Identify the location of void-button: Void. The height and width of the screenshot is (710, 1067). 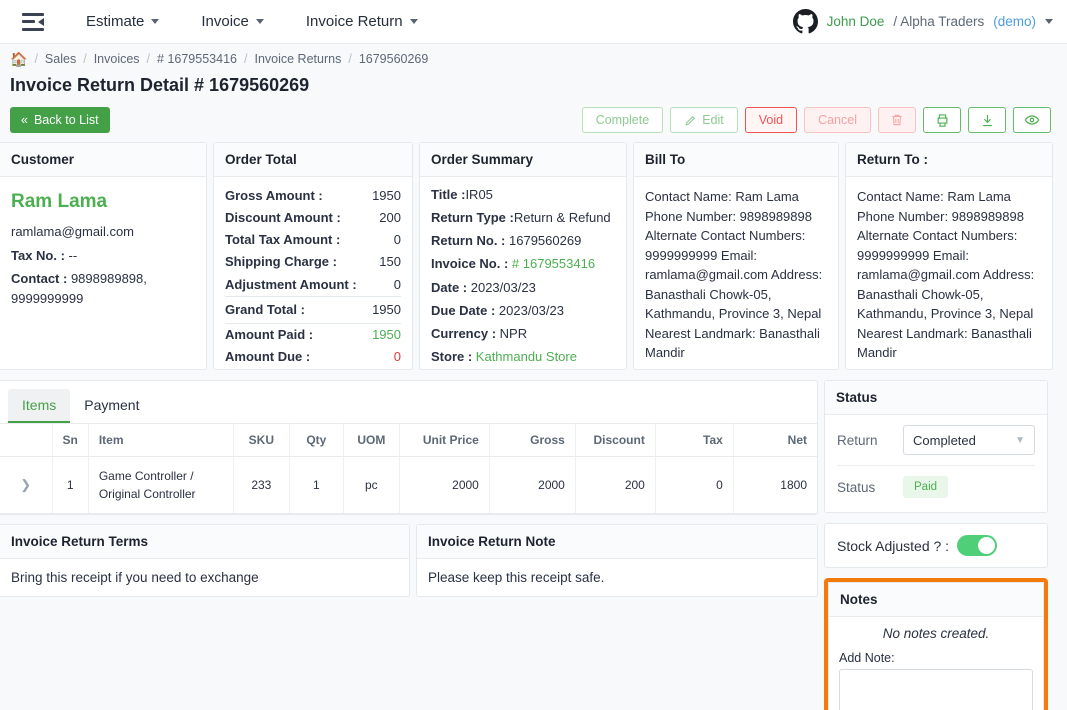
(771, 120).